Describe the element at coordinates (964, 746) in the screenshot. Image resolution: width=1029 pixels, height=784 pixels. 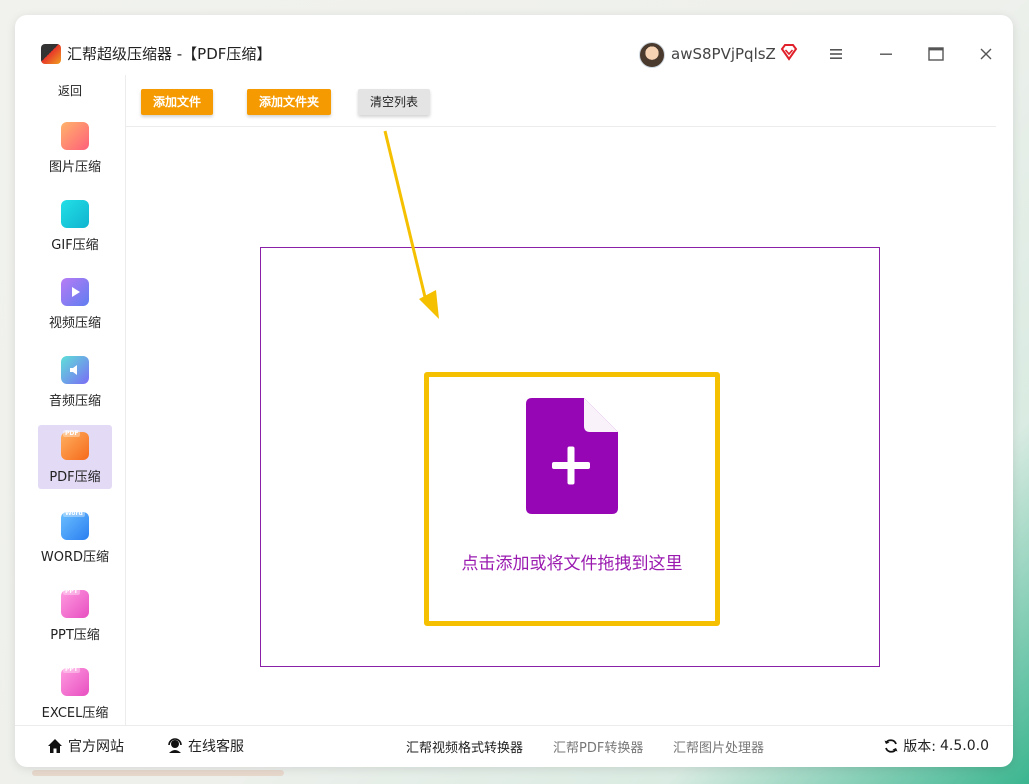
I see `version-number: 4.5.0.0` at that location.